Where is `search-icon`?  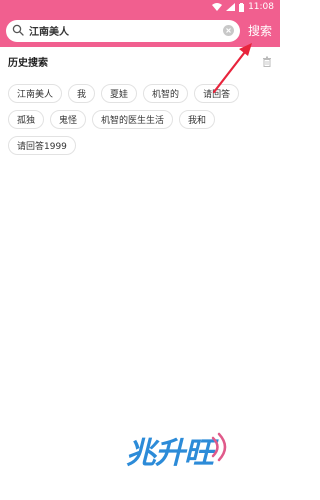 search-icon is located at coordinates (20, 30).